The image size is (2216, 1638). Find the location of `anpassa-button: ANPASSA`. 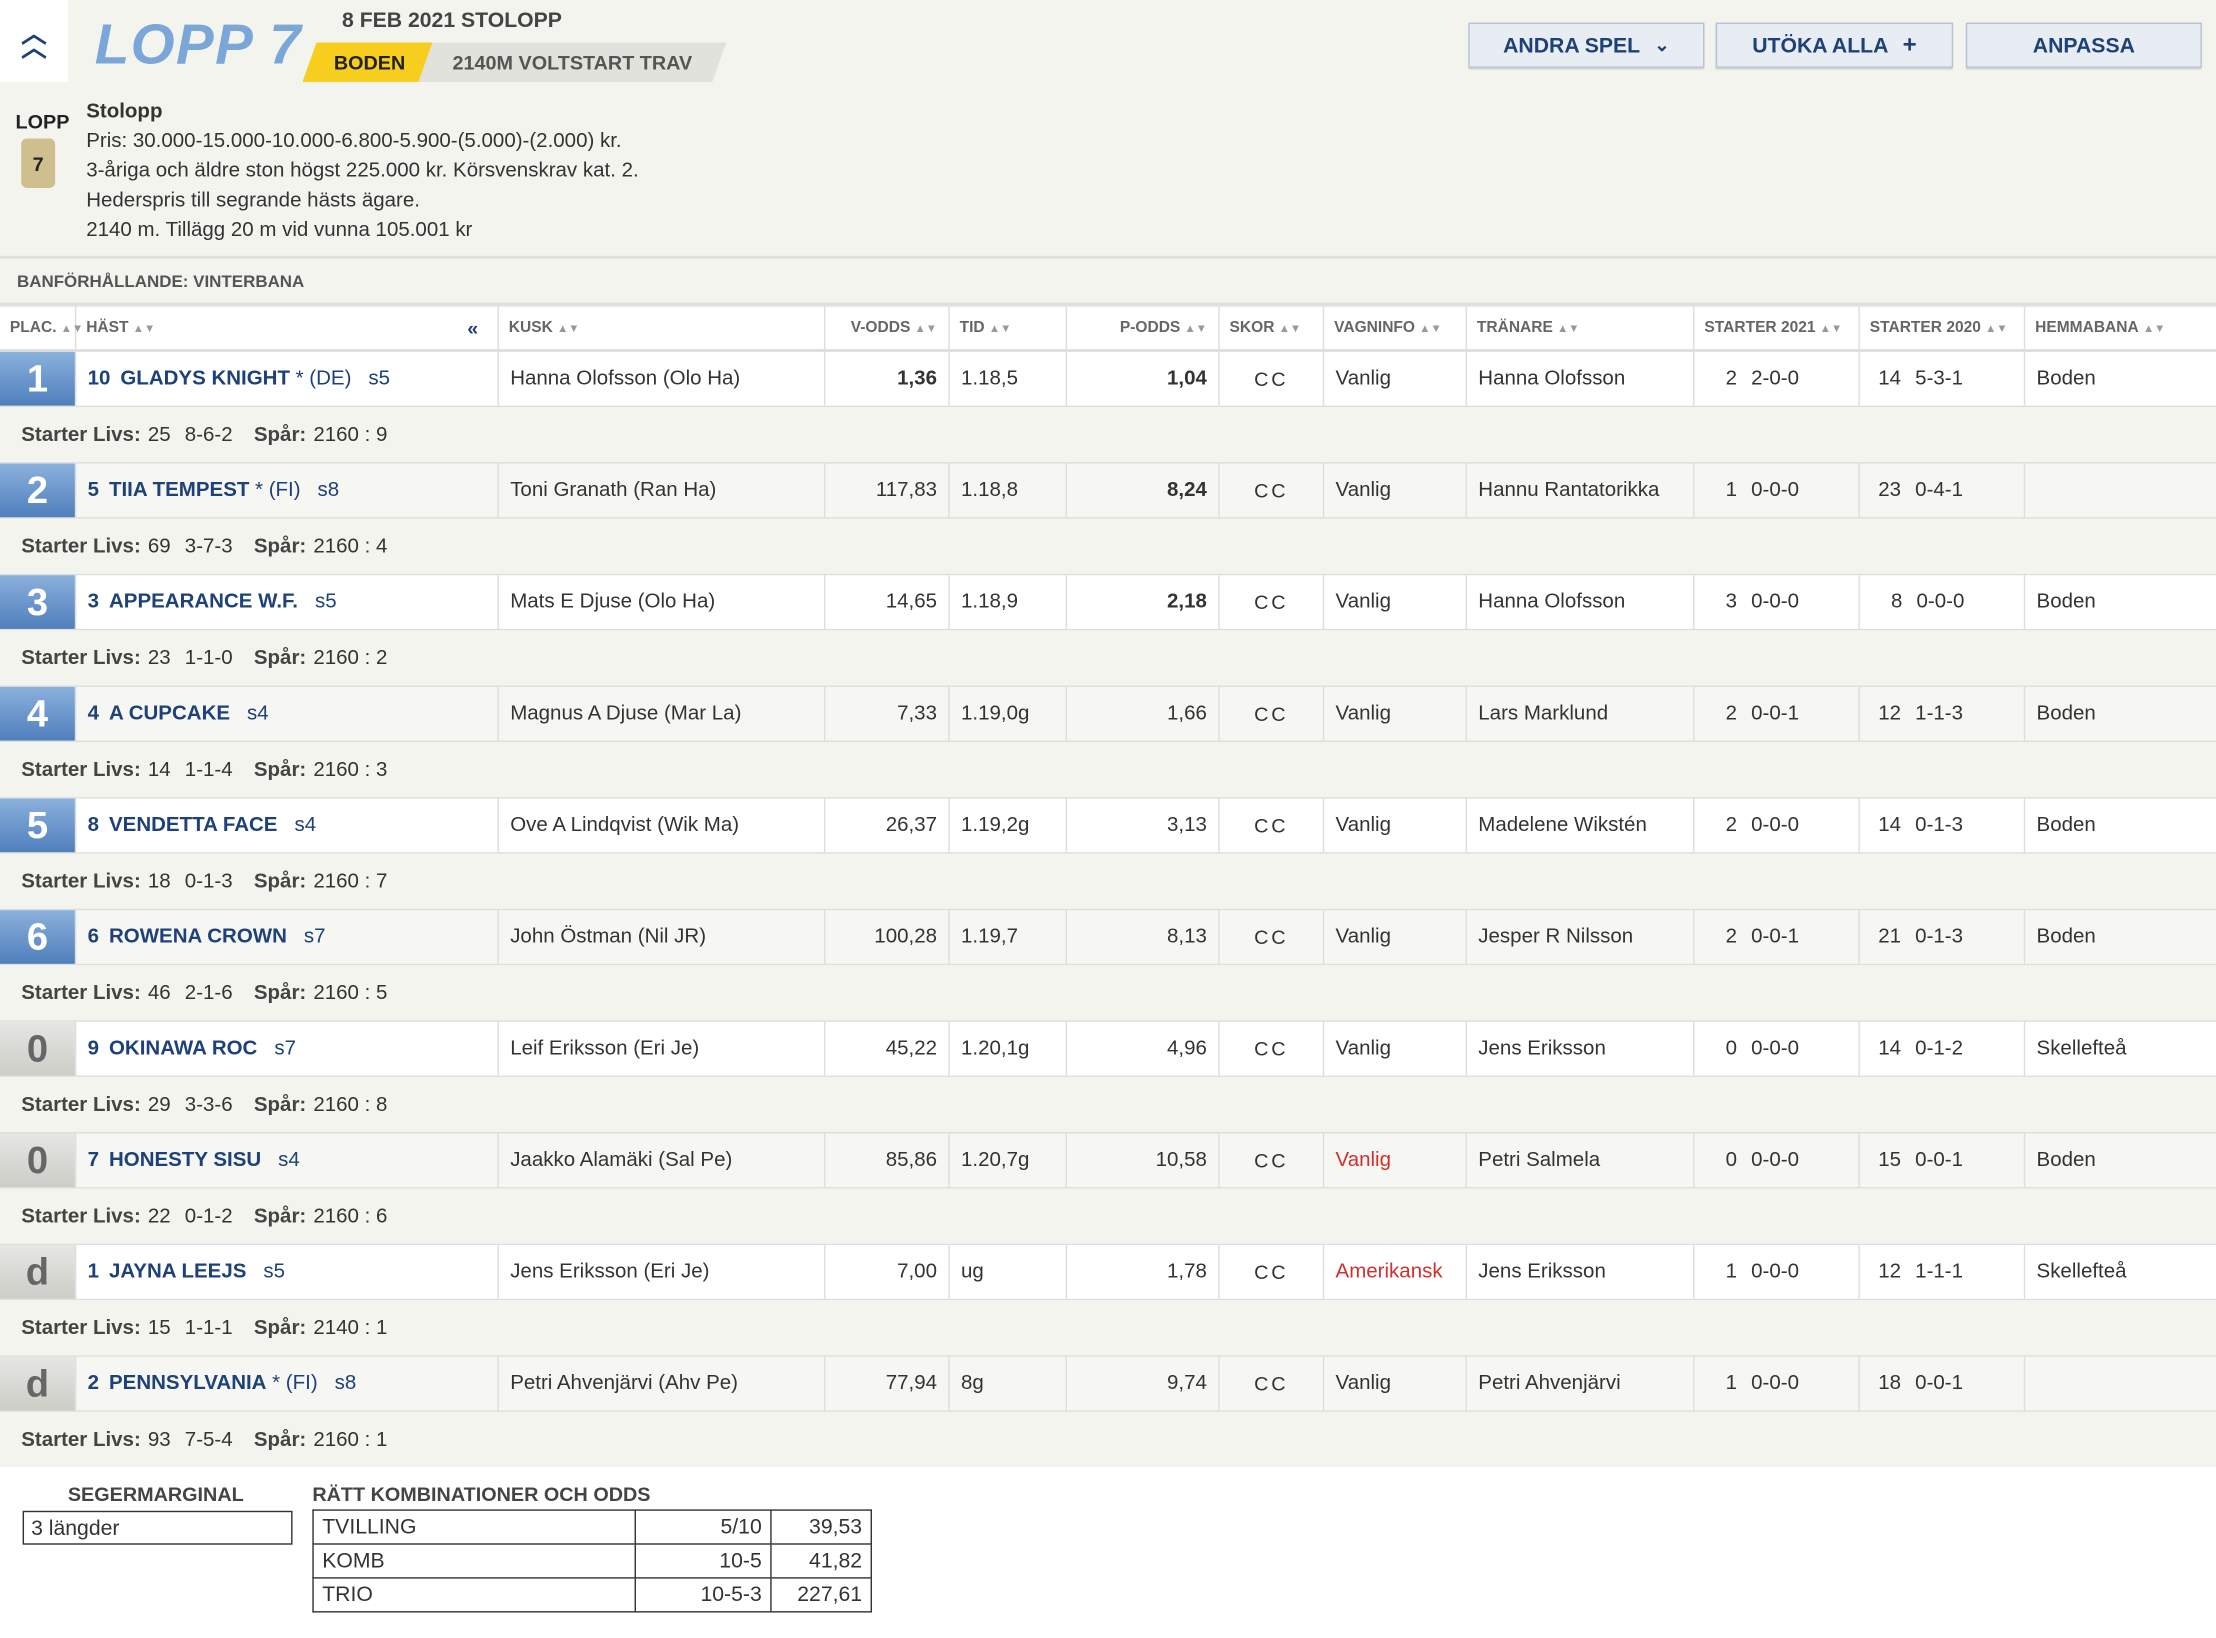

anpassa-button: ANPASSA is located at coordinates (2083, 45).